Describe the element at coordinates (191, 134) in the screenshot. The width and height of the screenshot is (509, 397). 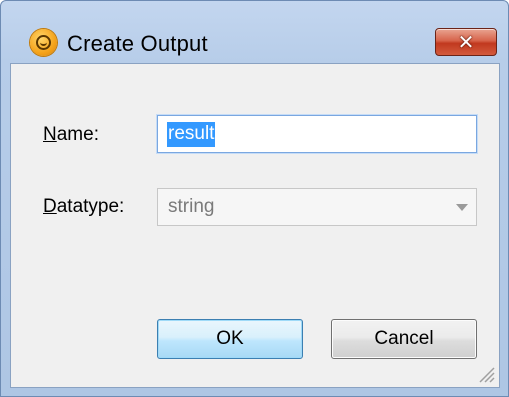
I see `name-input-value: result` at that location.